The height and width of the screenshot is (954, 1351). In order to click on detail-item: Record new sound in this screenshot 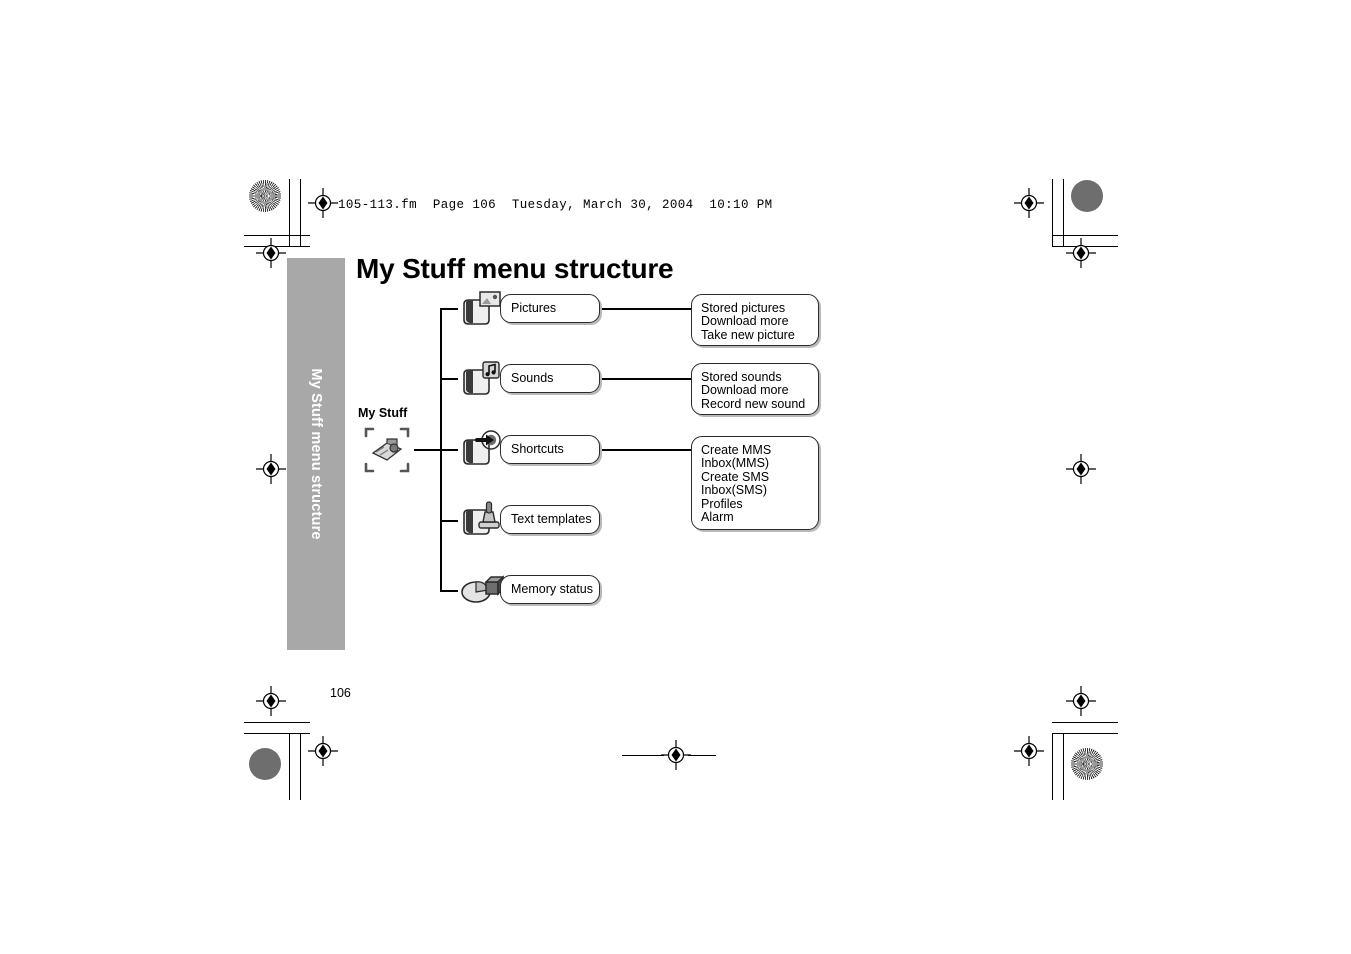, I will do `click(753, 403)`.